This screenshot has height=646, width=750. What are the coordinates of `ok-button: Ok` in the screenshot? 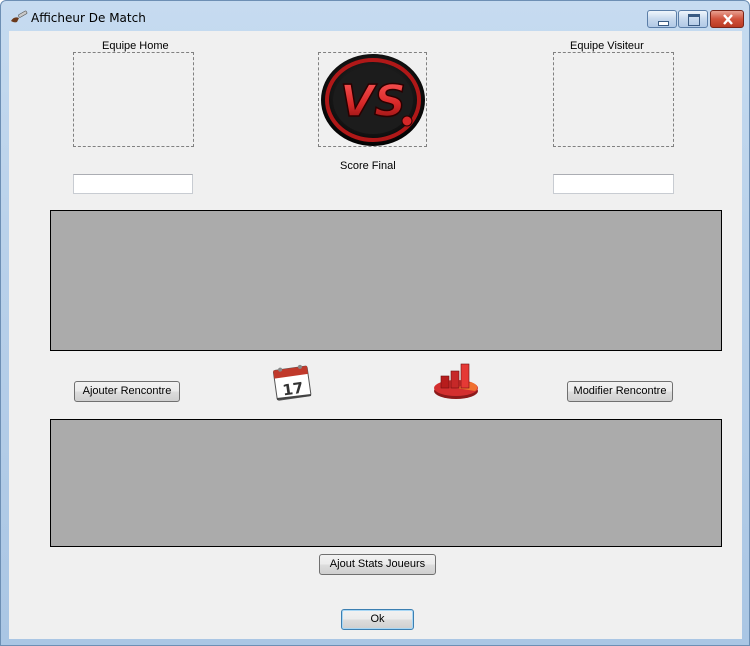 It's located at (377, 619).